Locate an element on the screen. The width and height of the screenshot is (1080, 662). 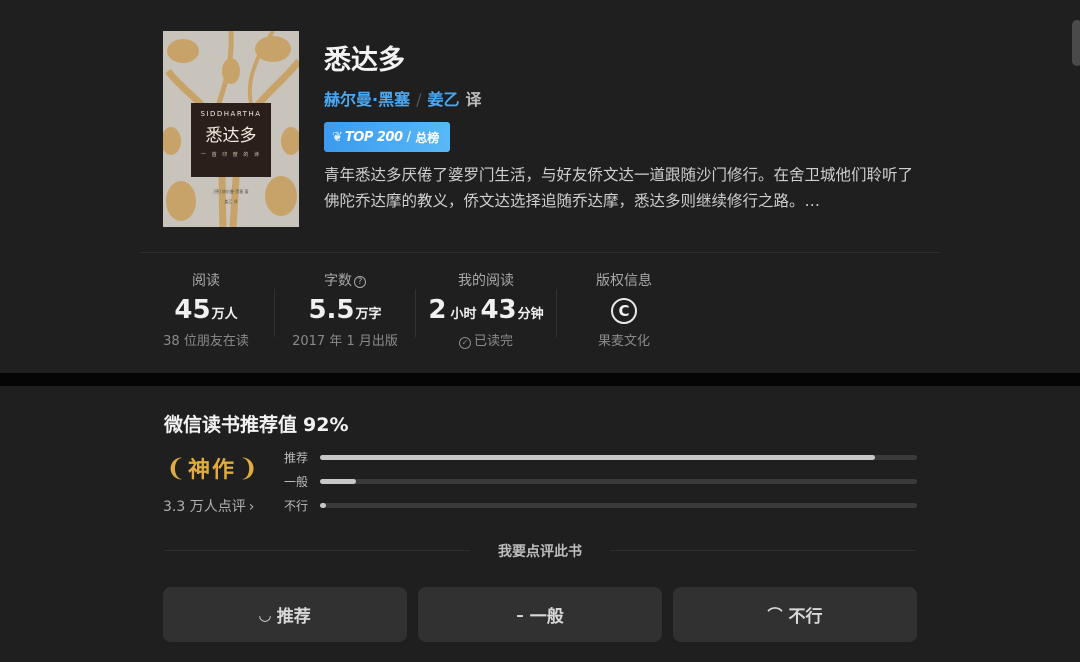
copyright-icon: C is located at coordinates (624, 310).